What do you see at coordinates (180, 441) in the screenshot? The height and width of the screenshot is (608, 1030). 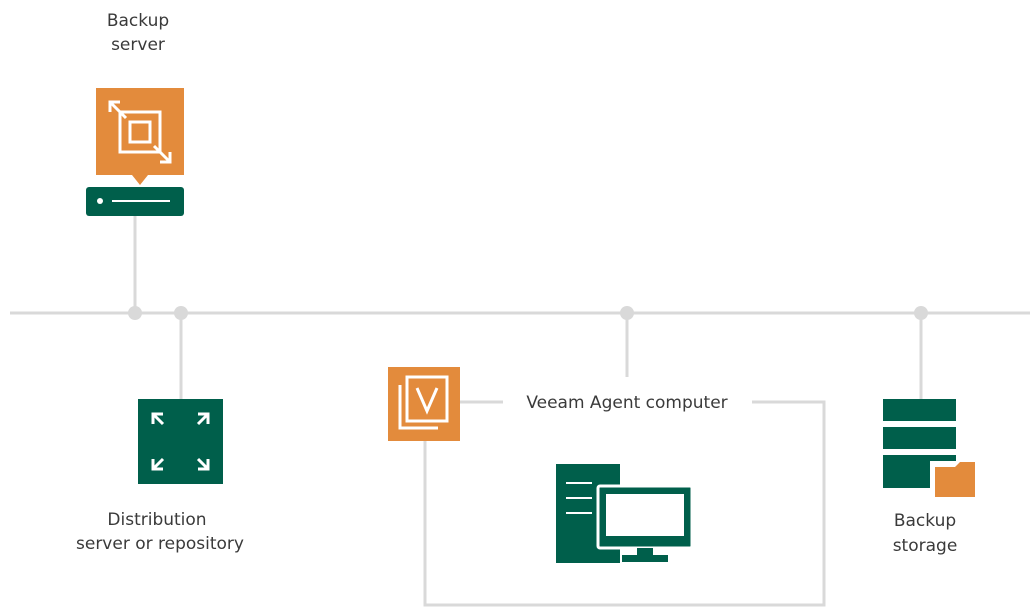 I see `distribution-server-icon` at bounding box center [180, 441].